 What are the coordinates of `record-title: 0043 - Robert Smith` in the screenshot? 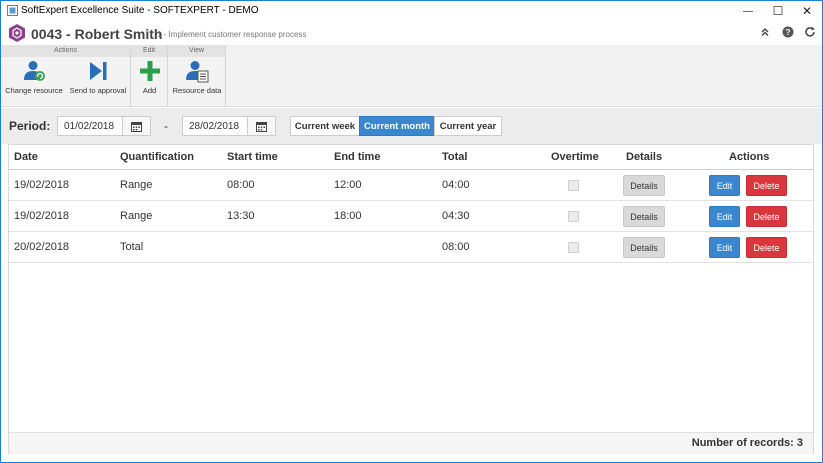 It's located at (97, 34).